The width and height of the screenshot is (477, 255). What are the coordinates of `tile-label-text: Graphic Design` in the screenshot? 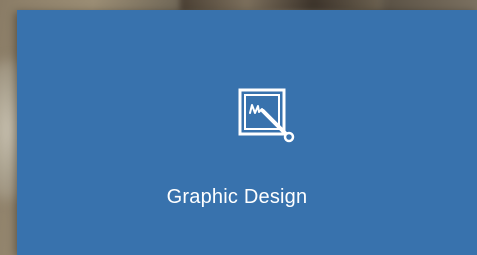 It's located at (237, 197).